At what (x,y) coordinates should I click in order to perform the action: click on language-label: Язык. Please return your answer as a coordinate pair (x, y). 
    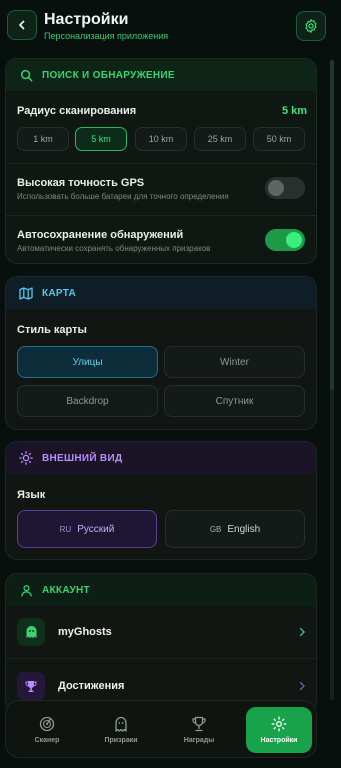
    Looking at the image, I should click on (31, 495).